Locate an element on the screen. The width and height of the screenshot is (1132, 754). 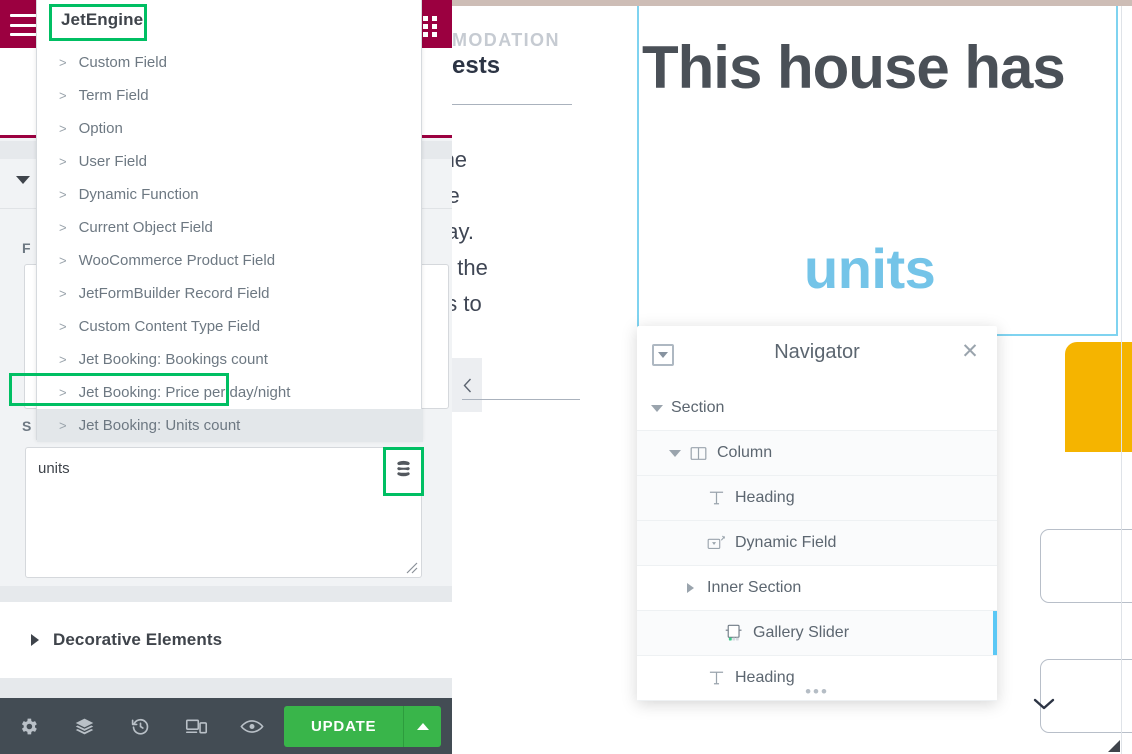
hamburger-menu-icon is located at coordinates (24, 25).